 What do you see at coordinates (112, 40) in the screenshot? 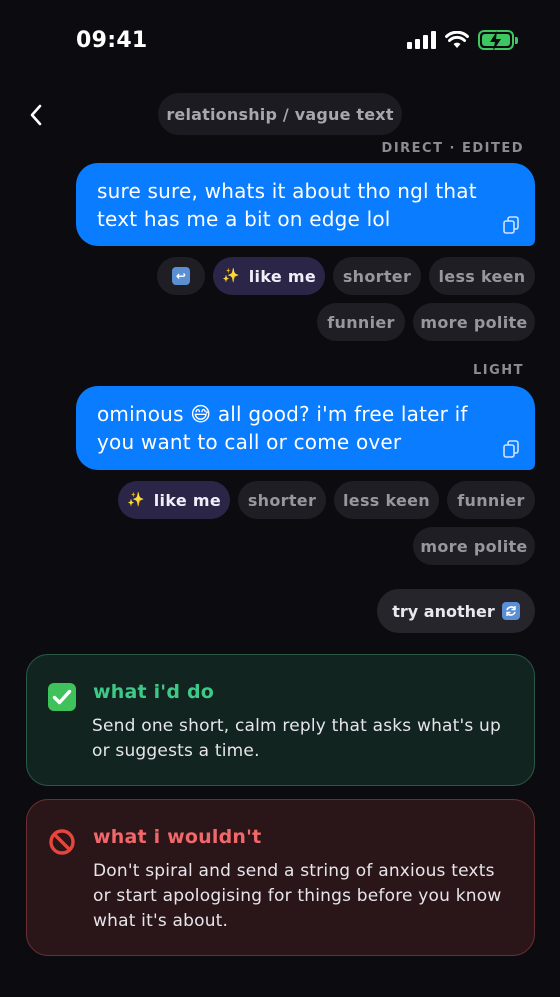
I see `status-time: 09:41` at bounding box center [112, 40].